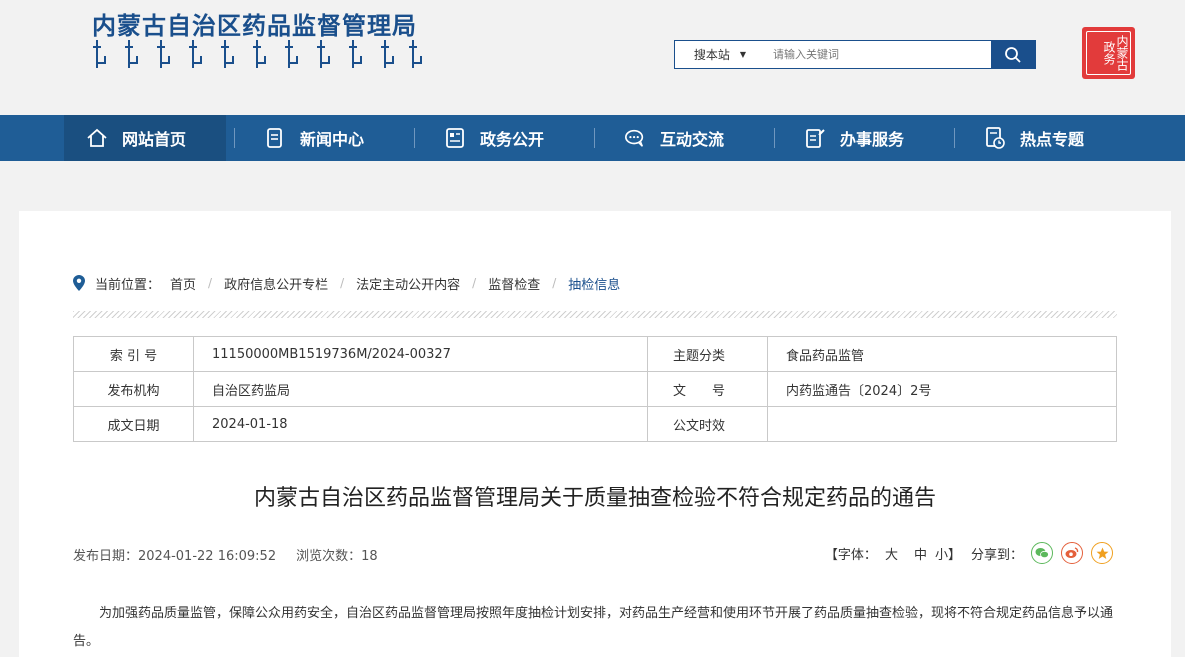 This screenshot has height=657, width=1185. I want to click on font-size-label: 【字体：, so click(850, 555).